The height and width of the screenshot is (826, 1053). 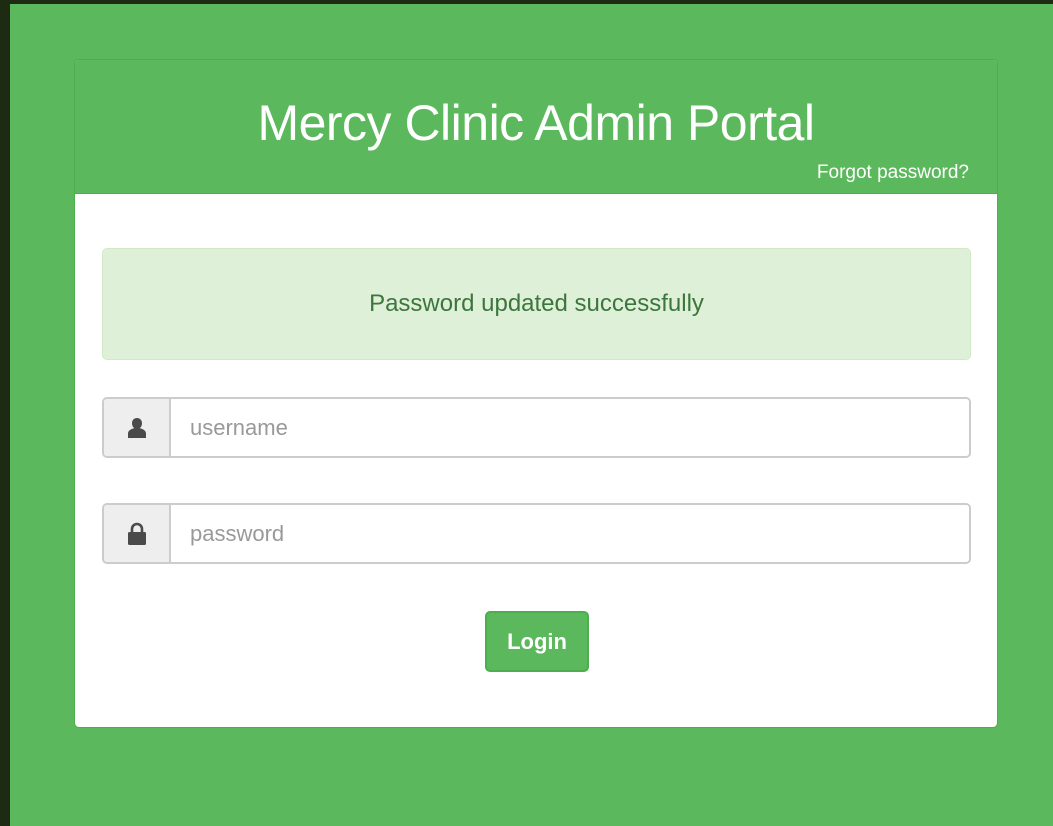 What do you see at coordinates (570, 427) in the screenshot?
I see `username-input` at bounding box center [570, 427].